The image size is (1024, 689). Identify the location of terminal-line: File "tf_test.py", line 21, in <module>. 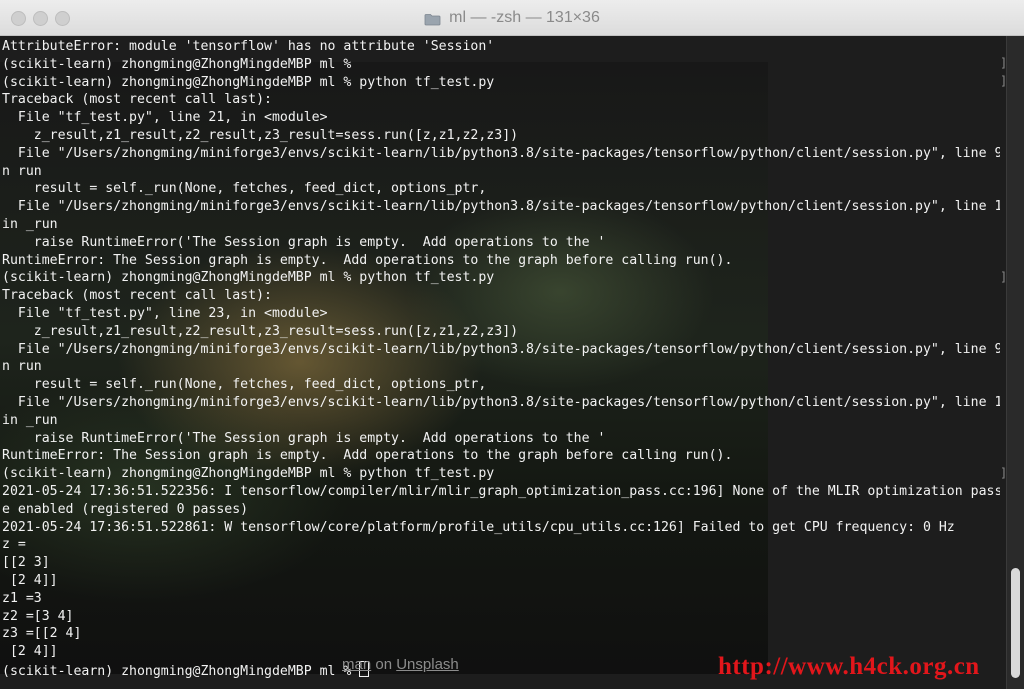
(165, 118).